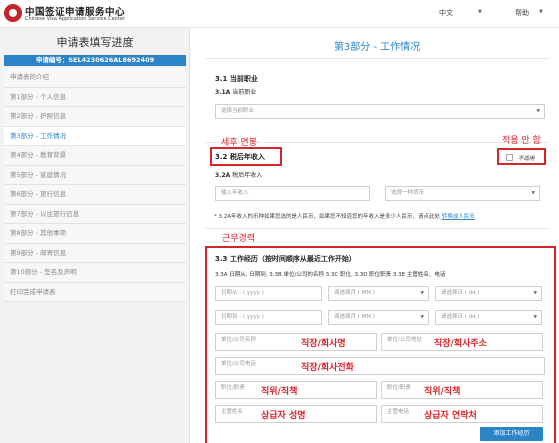 Image resolution: width=559 pixels, height=443 pixels. I want to click on sidebar-item-part3: 第3部分 - 工作情况, so click(95, 136).